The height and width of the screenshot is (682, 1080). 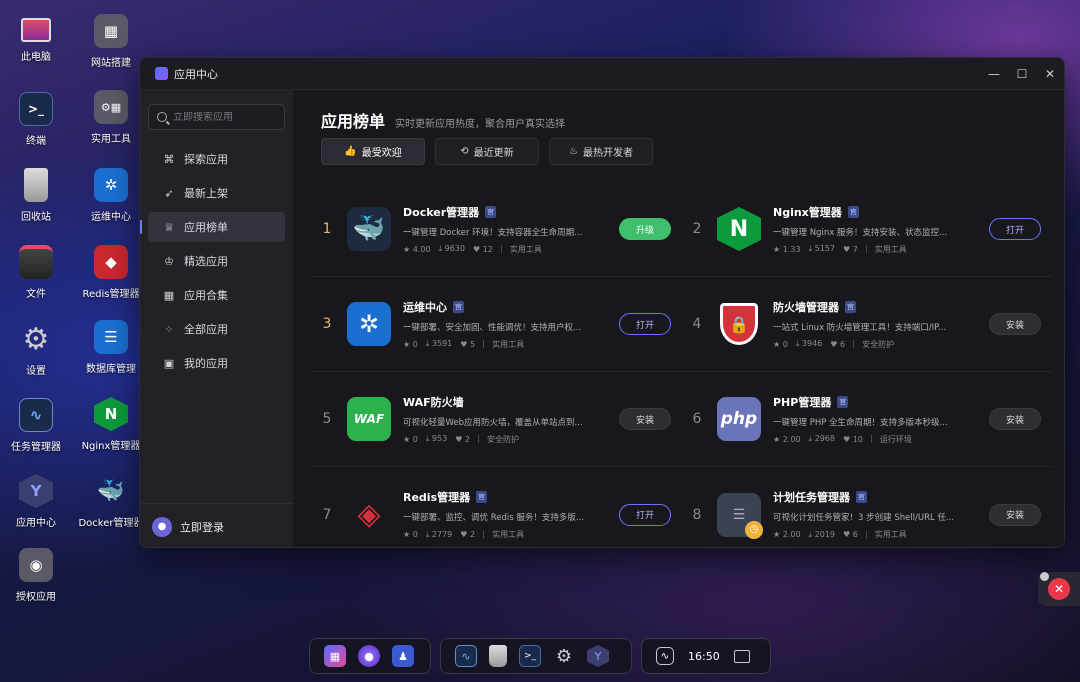 I want to click on monitor-icon, so click(x=36, y=30).